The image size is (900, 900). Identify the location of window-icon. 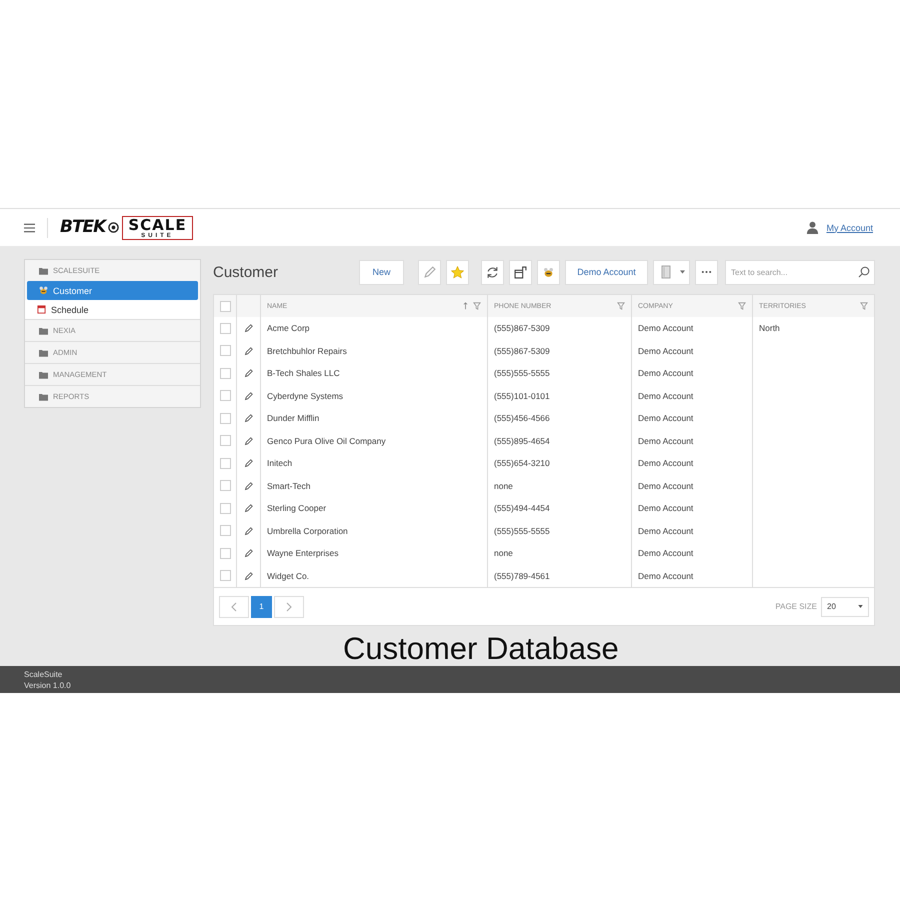
(520, 272).